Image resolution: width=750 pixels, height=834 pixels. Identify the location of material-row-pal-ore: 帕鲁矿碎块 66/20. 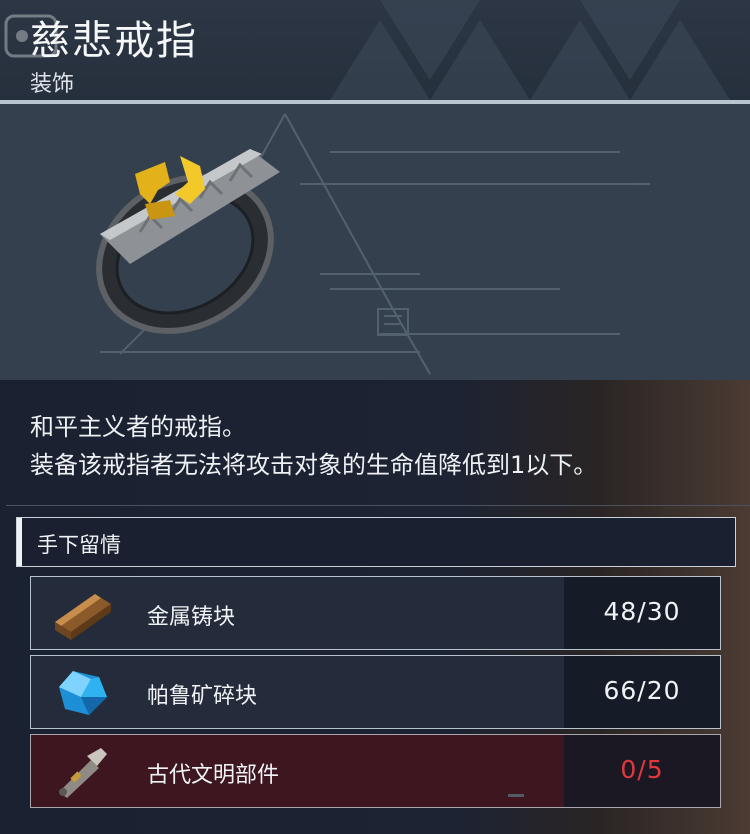
(375, 692).